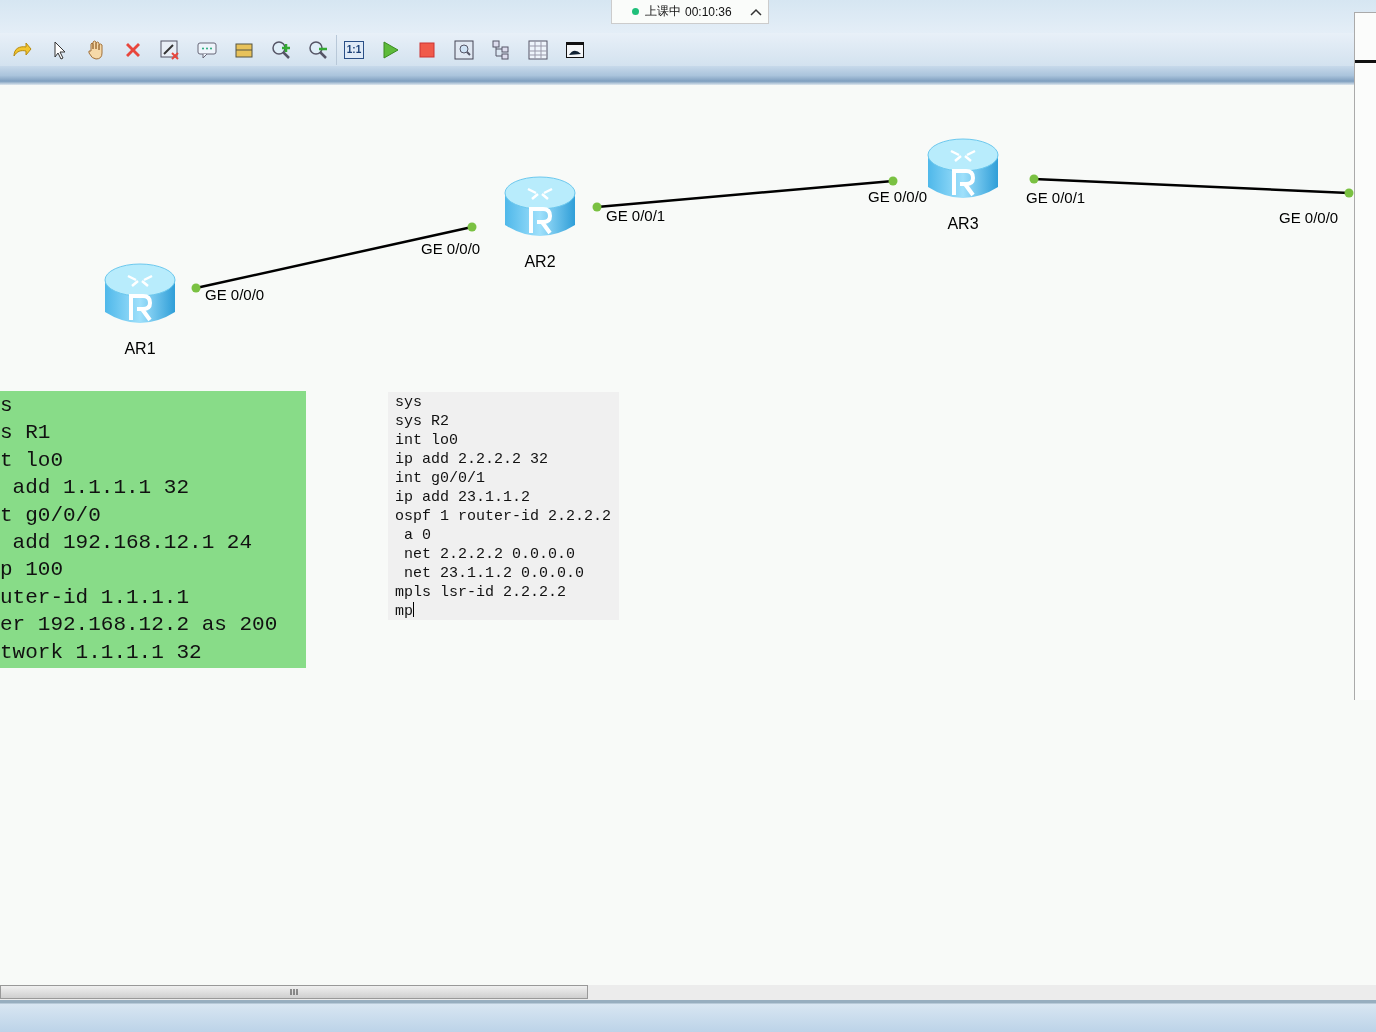  What do you see at coordinates (132, 543) in the screenshot?
I see `config-line: add 192.168.12.1 24` at bounding box center [132, 543].